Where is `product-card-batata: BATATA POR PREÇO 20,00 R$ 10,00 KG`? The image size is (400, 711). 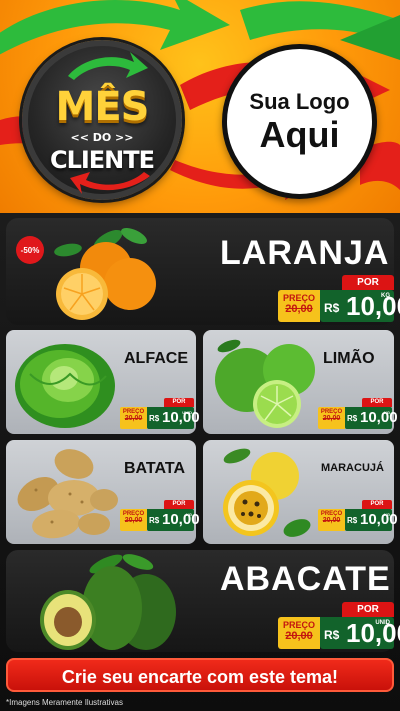 product-card-batata: BATATA POR PREÇO 20,00 R$ 10,00 KG is located at coordinates (103, 492).